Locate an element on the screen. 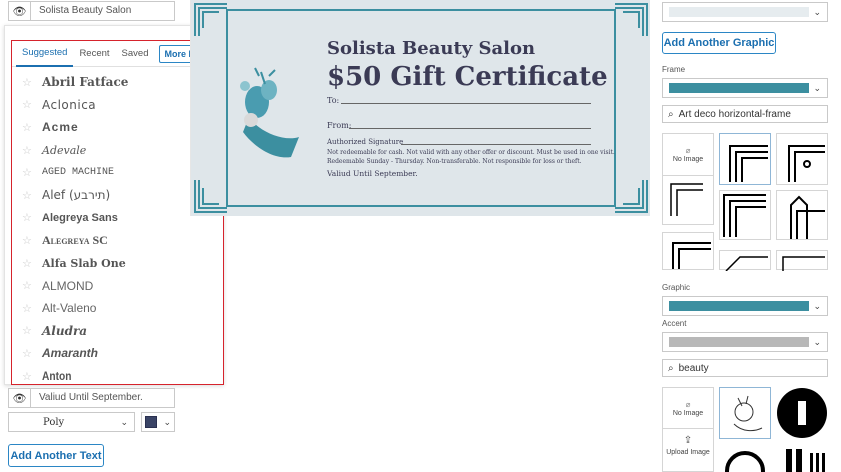  font-name: Acme is located at coordinates (60, 127).